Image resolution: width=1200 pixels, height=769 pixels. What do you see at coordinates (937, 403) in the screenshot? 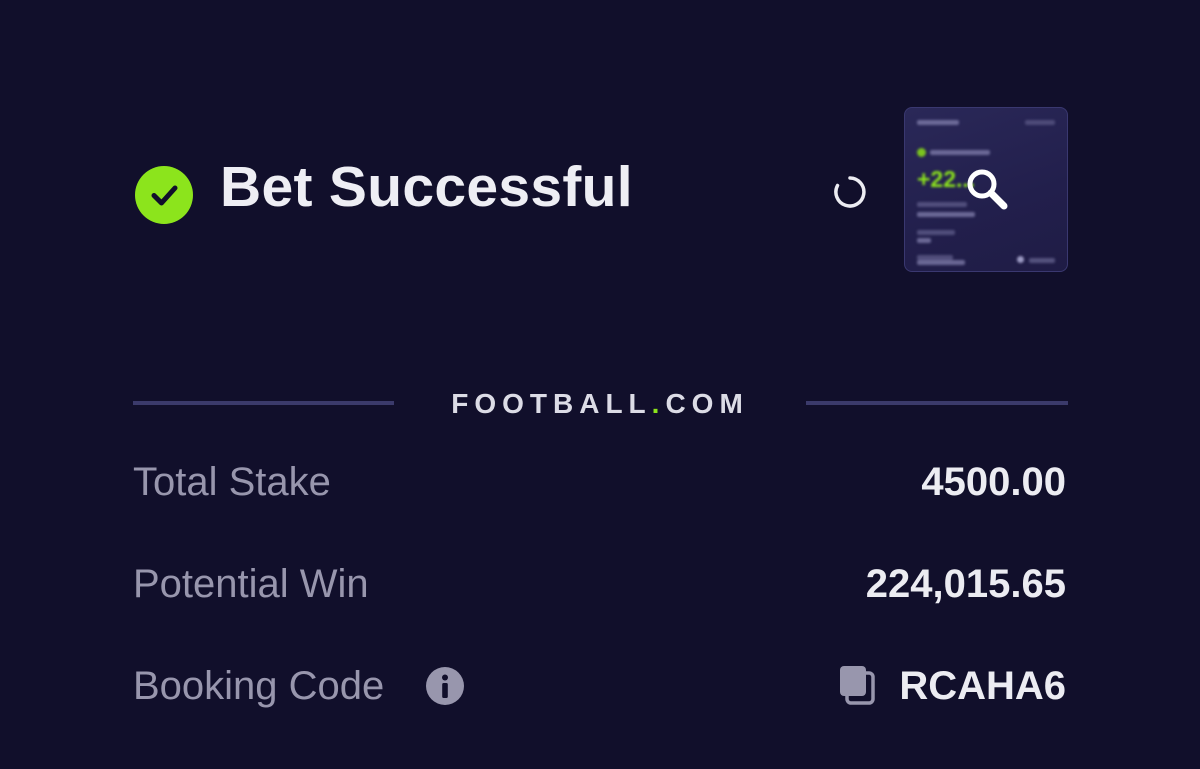
I see `divider-right` at bounding box center [937, 403].